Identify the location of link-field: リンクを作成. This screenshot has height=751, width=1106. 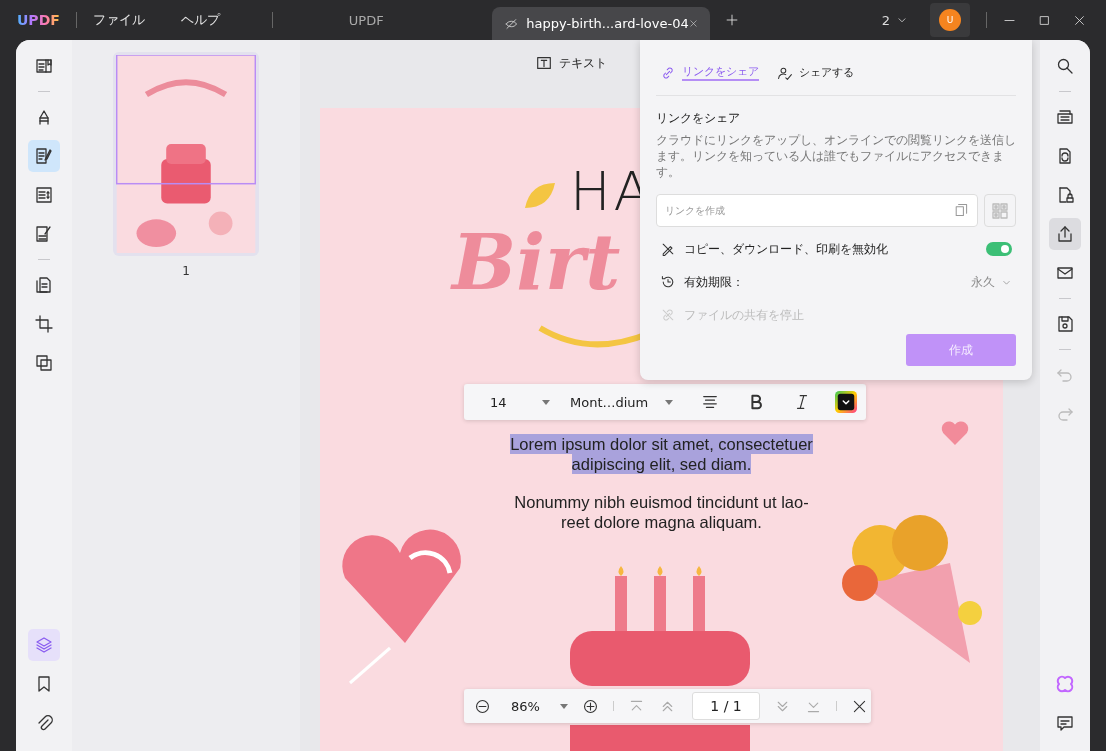
(817, 210).